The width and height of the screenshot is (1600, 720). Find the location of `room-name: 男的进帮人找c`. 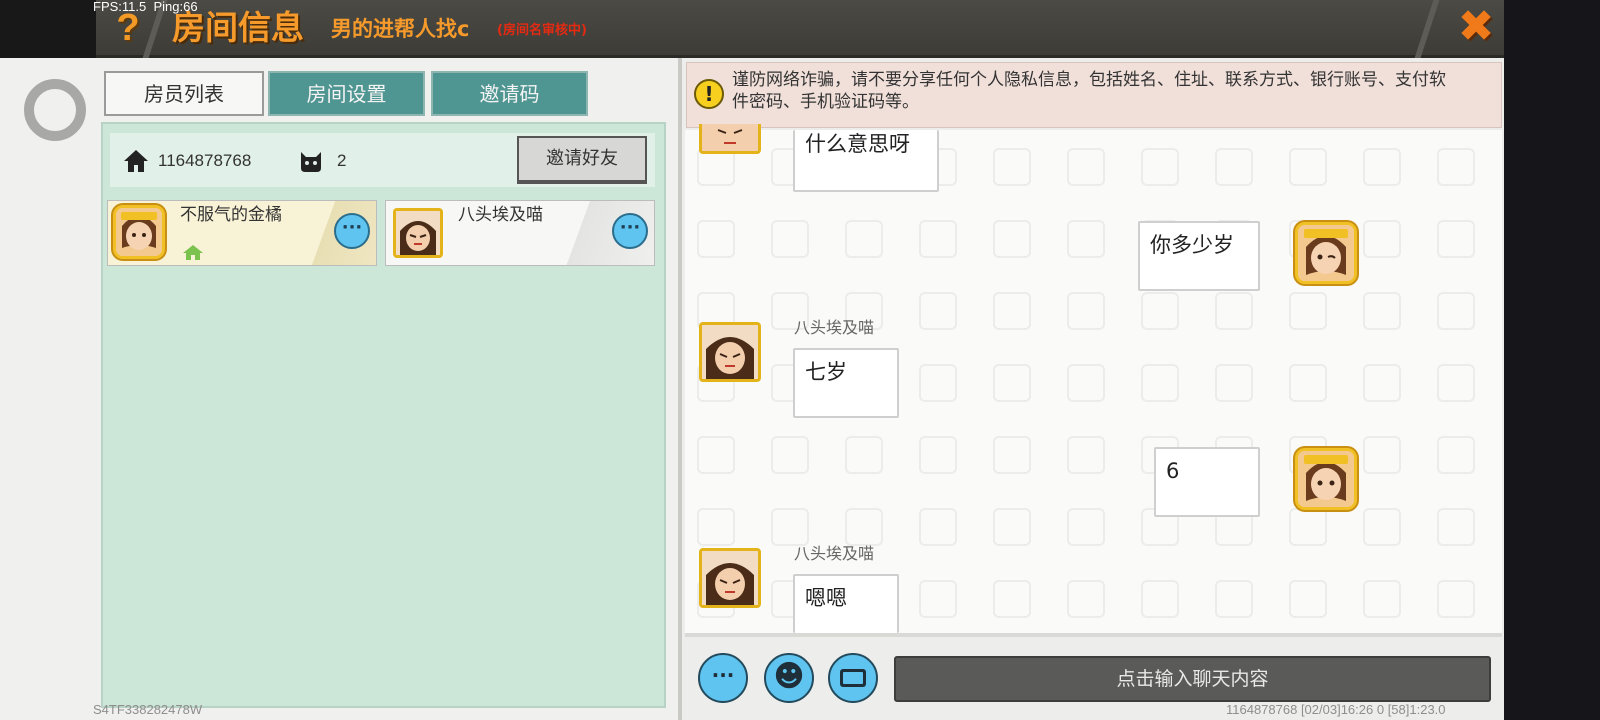

room-name: 男的进帮人找c is located at coordinates (400, 29).